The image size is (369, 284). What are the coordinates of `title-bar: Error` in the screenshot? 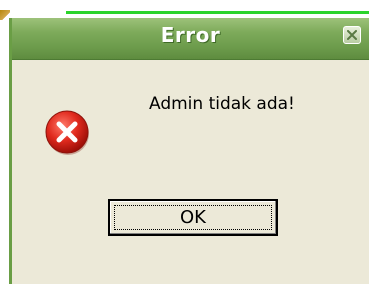 It's located at (190, 39).